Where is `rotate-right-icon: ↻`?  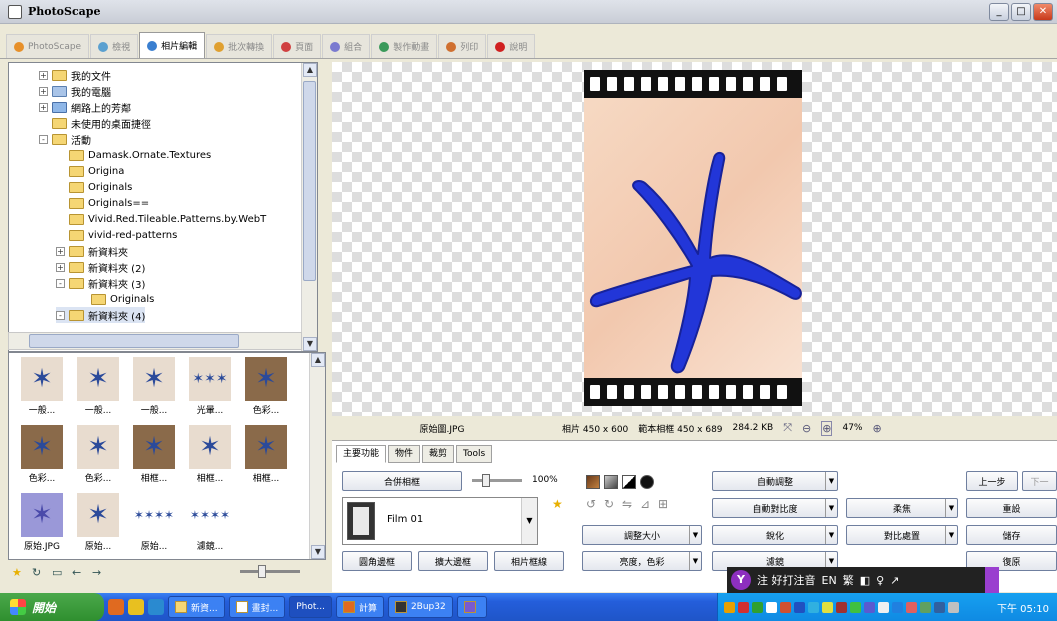 rotate-right-icon: ↻ is located at coordinates (609, 504).